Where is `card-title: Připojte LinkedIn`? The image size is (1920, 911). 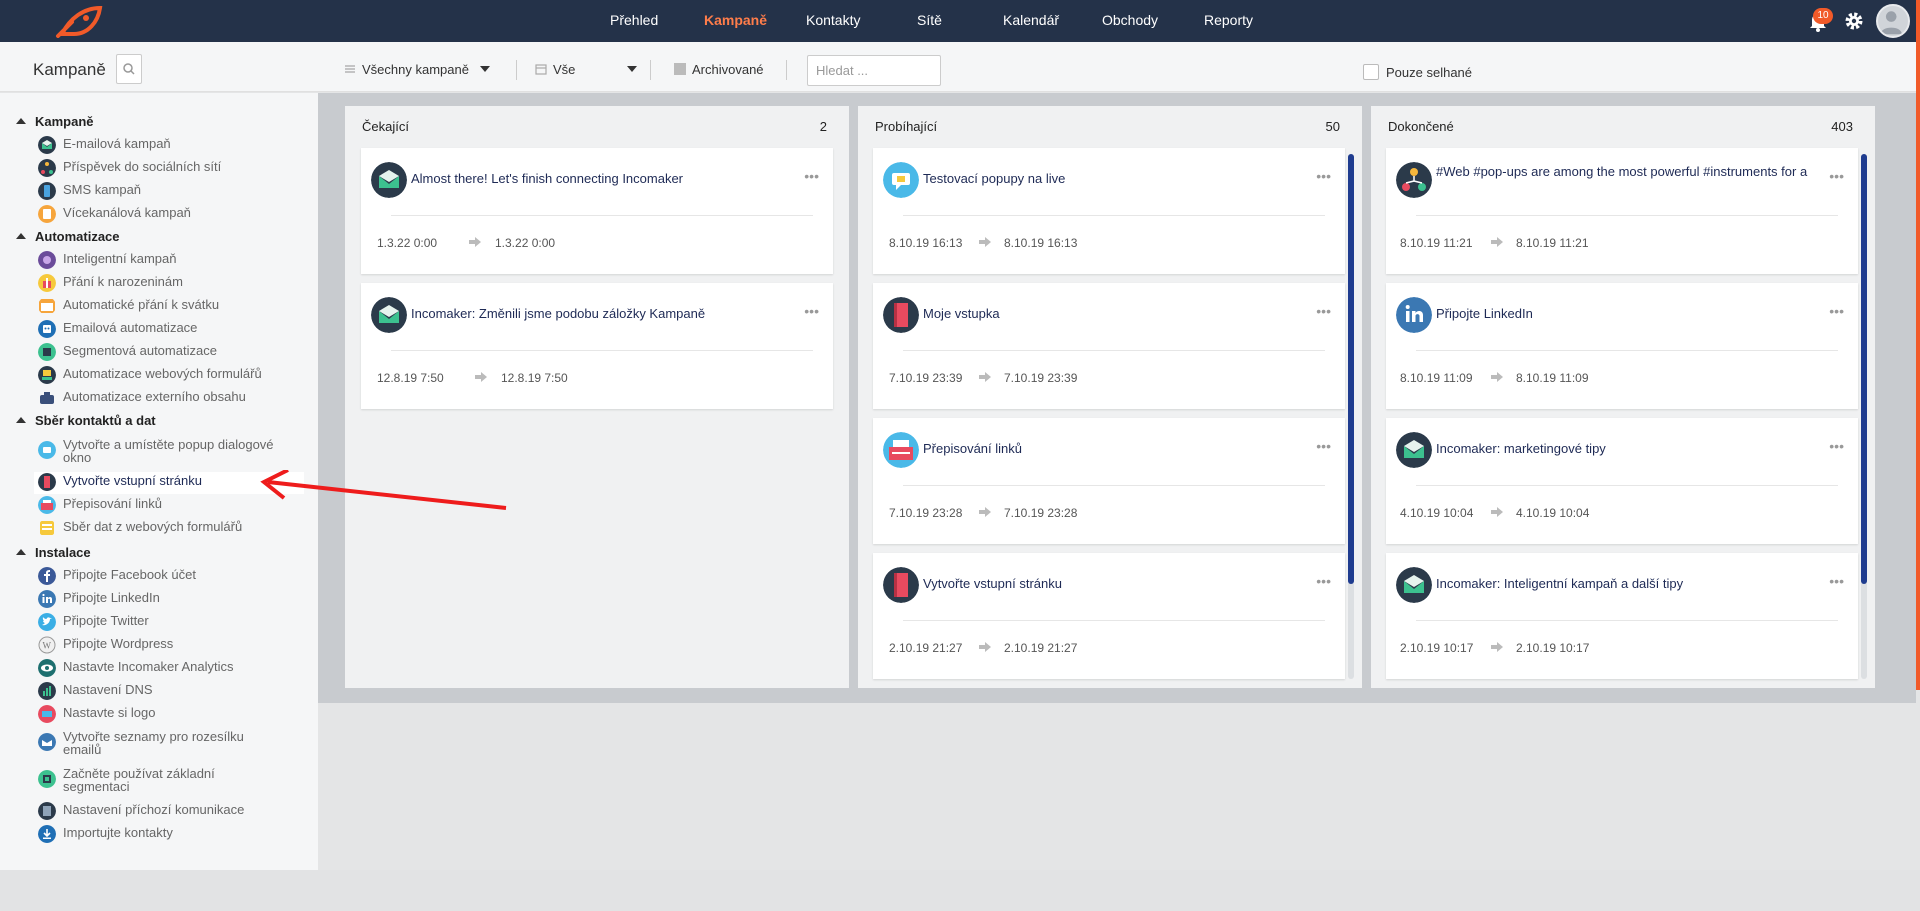
card-title: Připojte LinkedIn is located at coordinates (1626, 313).